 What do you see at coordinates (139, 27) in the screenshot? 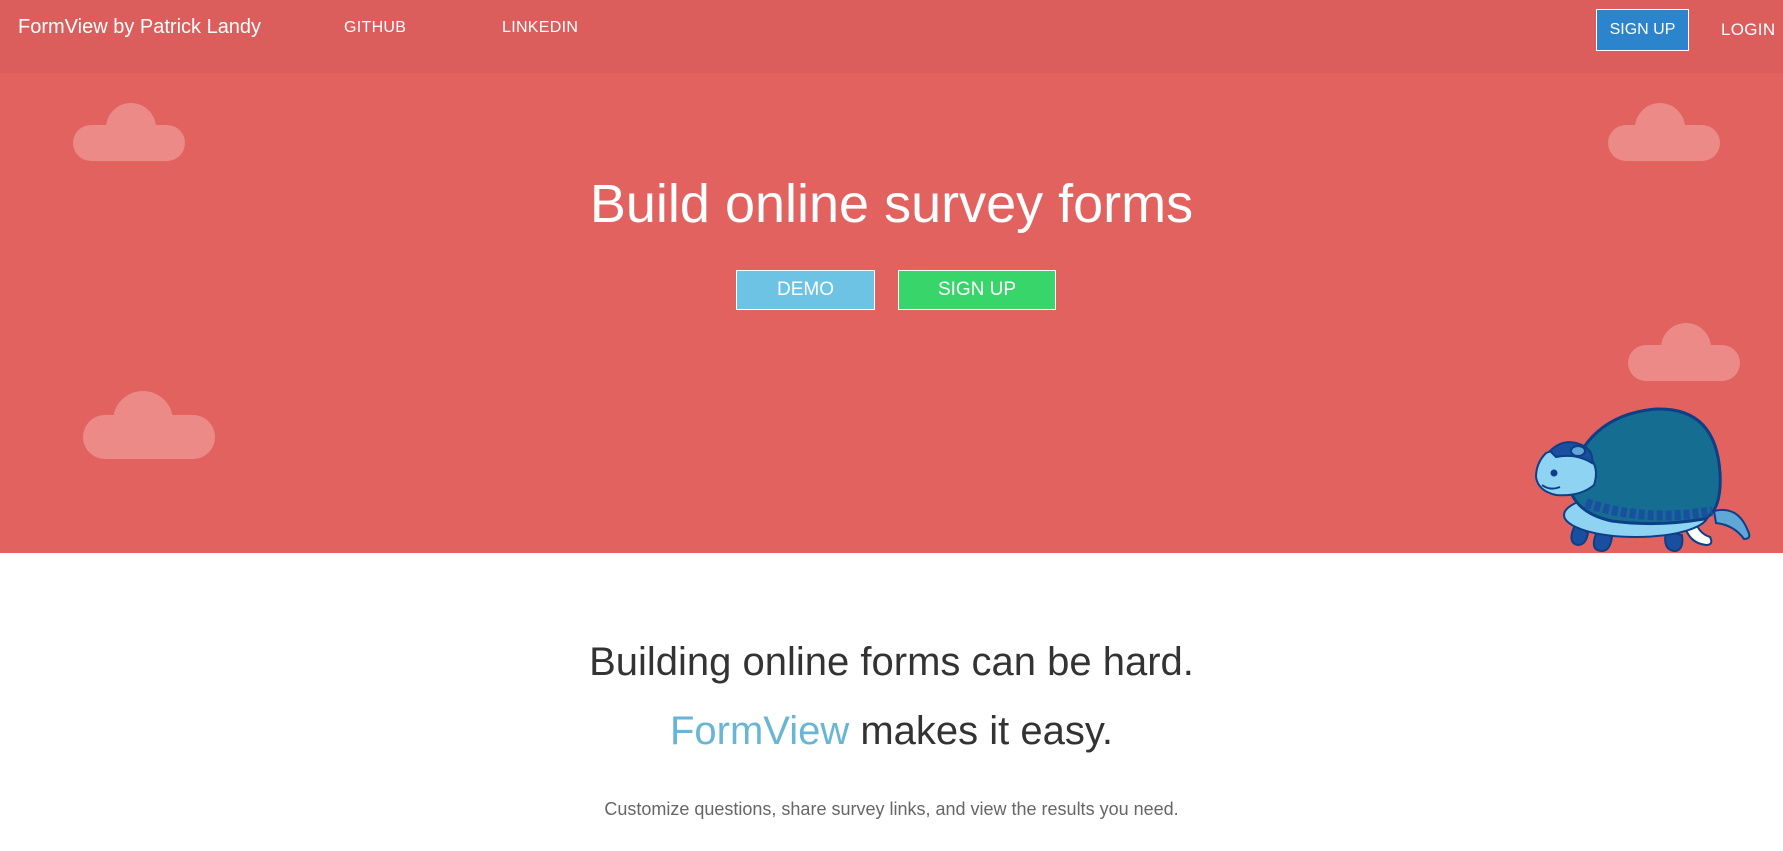
I see `brand-link: FormView by Patrick Landy` at bounding box center [139, 27].